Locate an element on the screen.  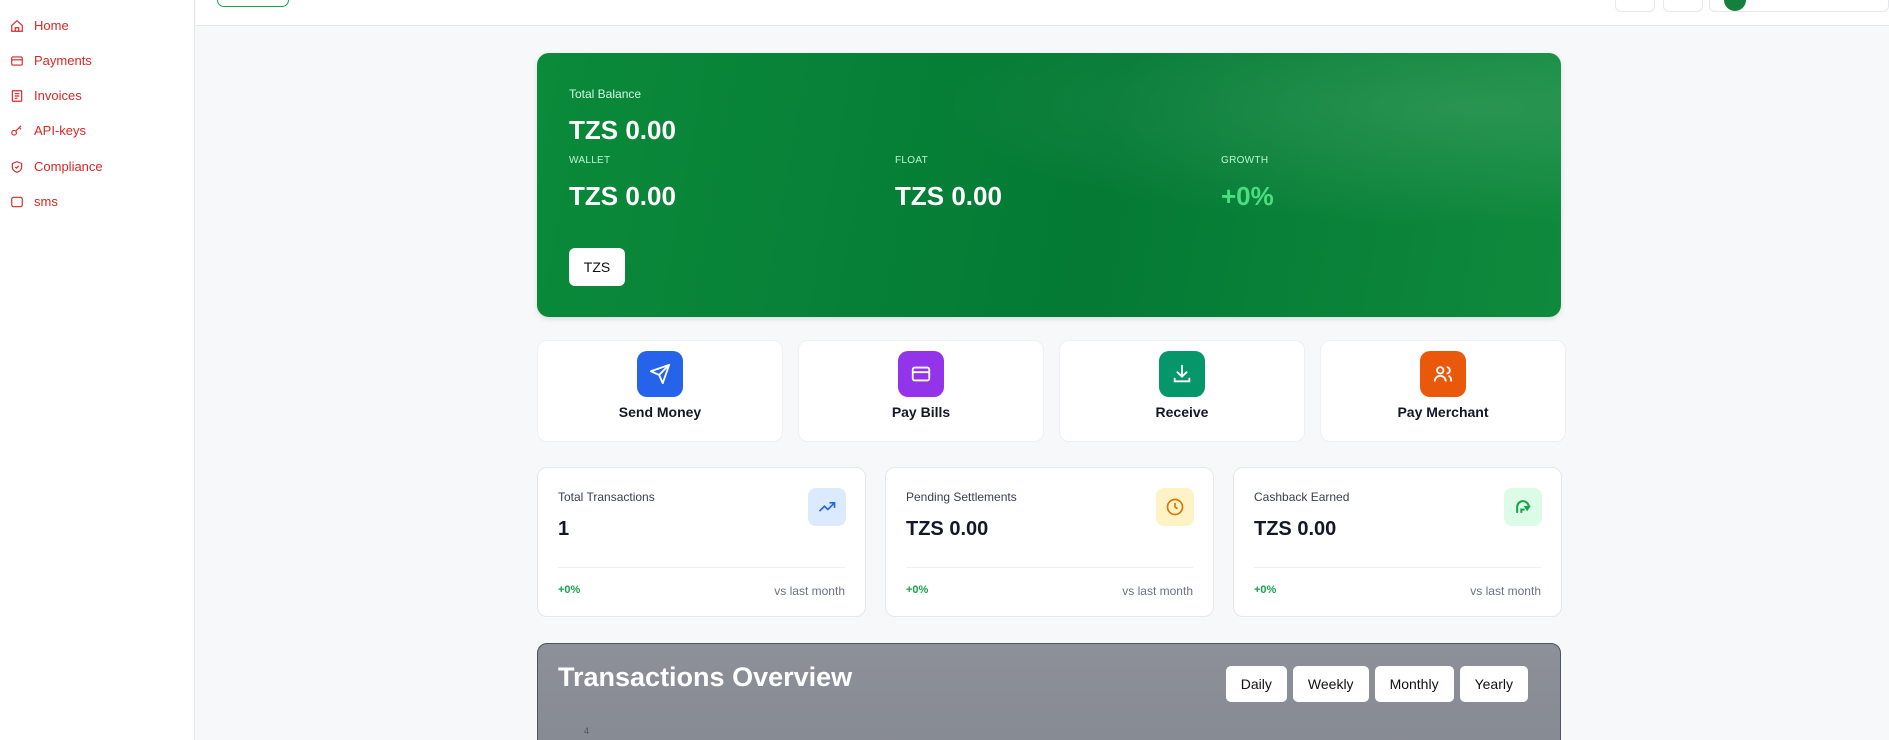
action-label: Send Money is located at coordinates (660, 412).